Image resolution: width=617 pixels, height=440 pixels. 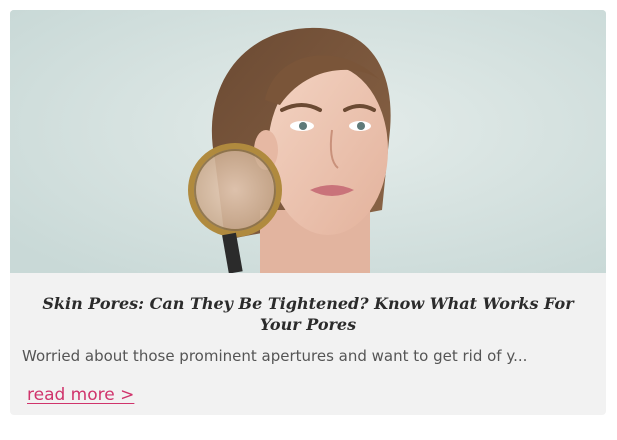 I want to click on read-more-link: read more >, so click(x=80, y=395).